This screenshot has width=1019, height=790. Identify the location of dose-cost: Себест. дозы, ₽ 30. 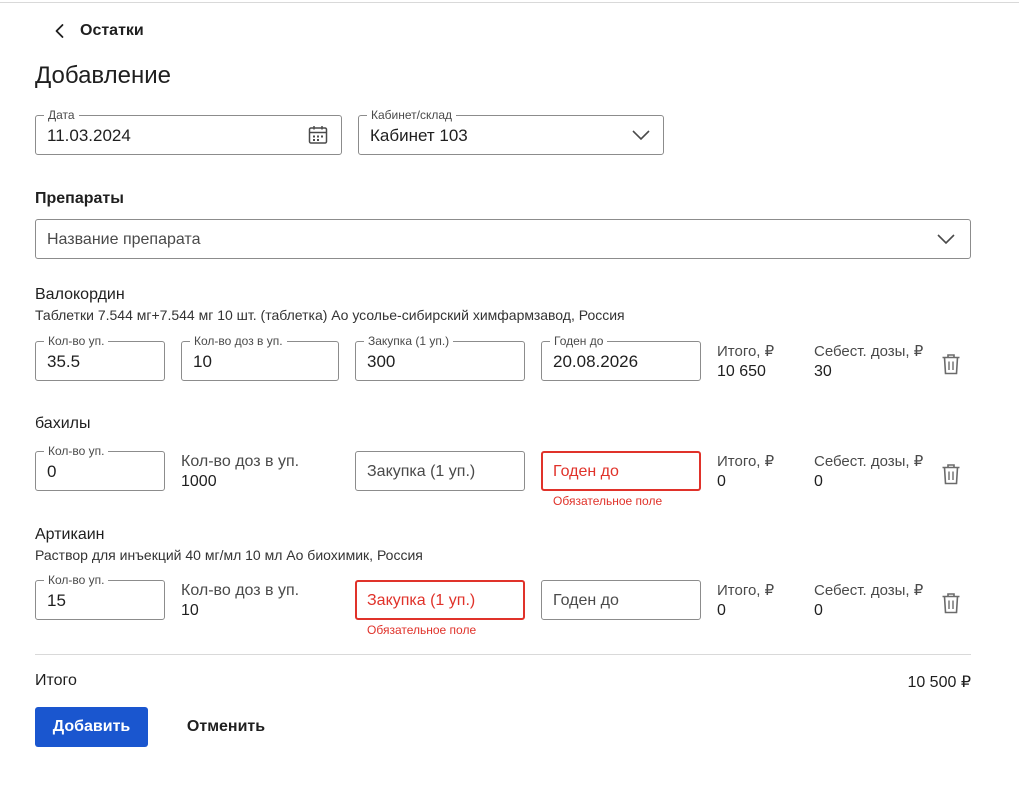
(868, 362).